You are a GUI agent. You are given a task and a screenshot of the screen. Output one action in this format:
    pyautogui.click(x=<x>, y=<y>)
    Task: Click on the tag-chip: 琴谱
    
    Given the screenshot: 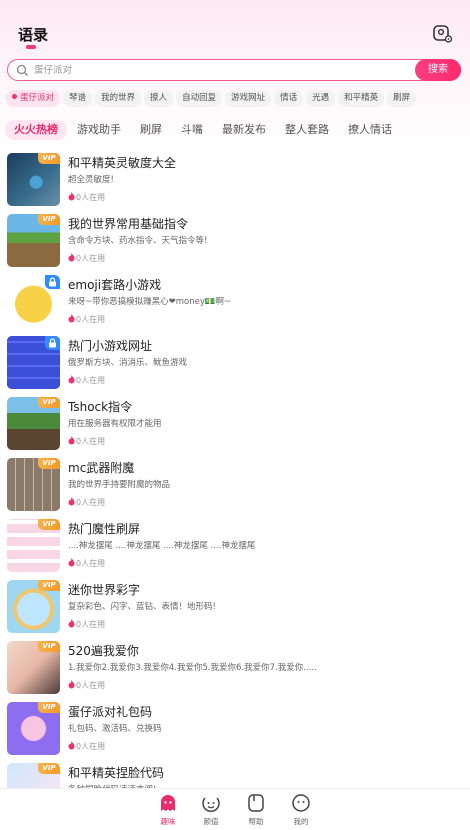 What is the action you would take?
    pyautogui.click(x=78, y=98)
    